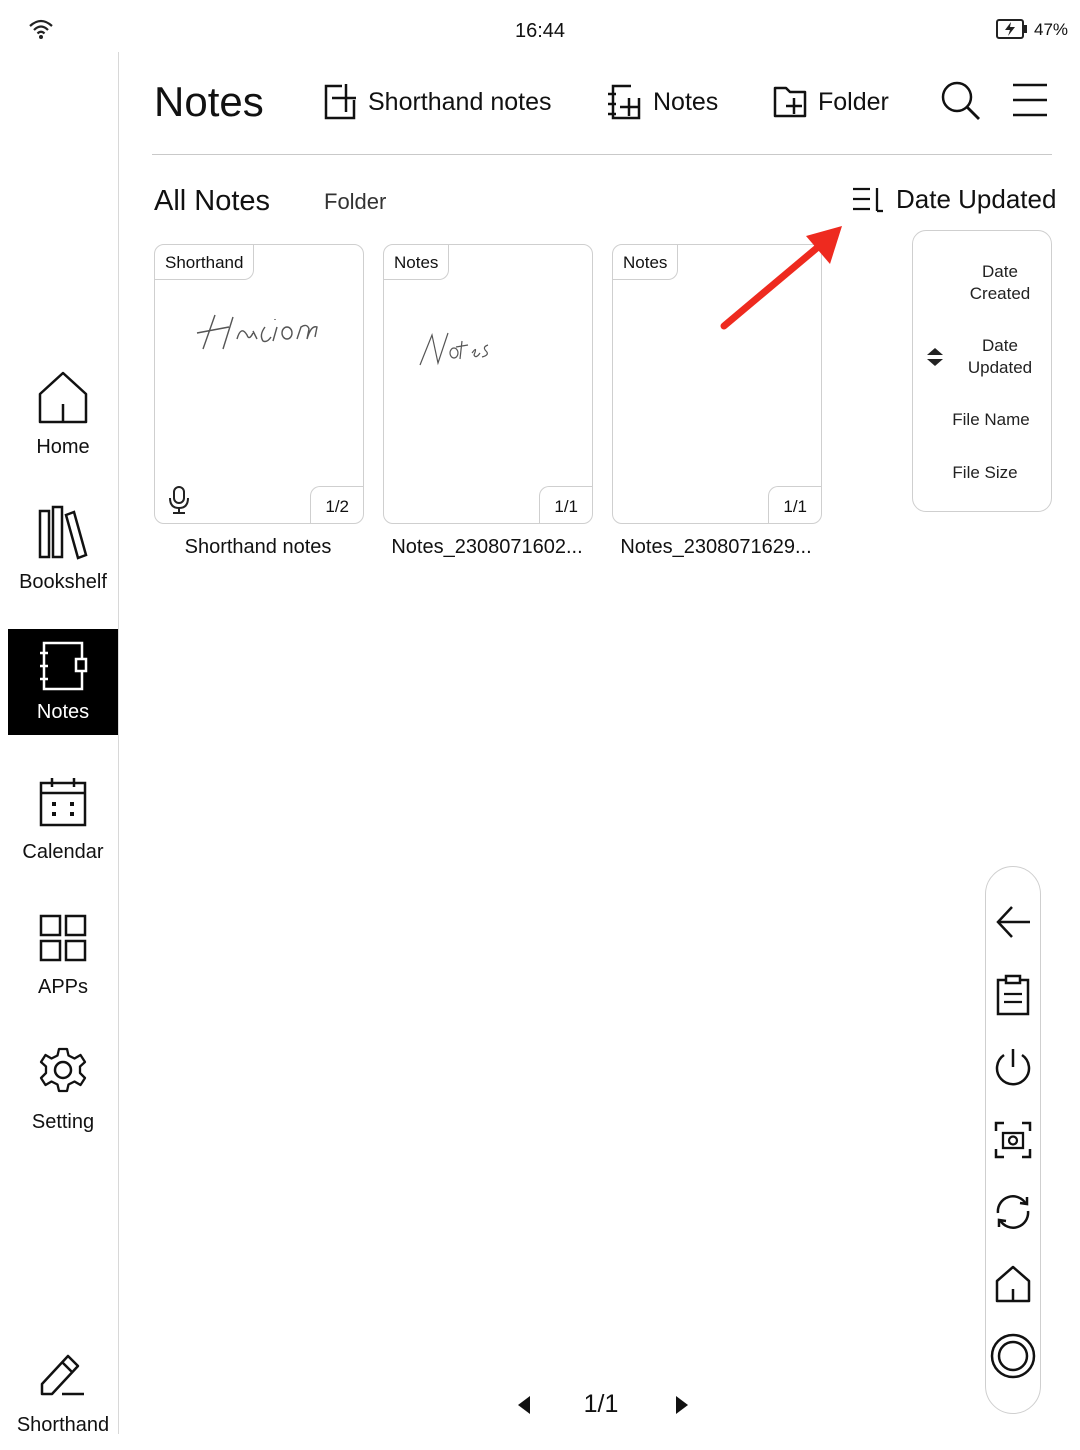  I want to click on screenshot-button, so click(1013, 1140).